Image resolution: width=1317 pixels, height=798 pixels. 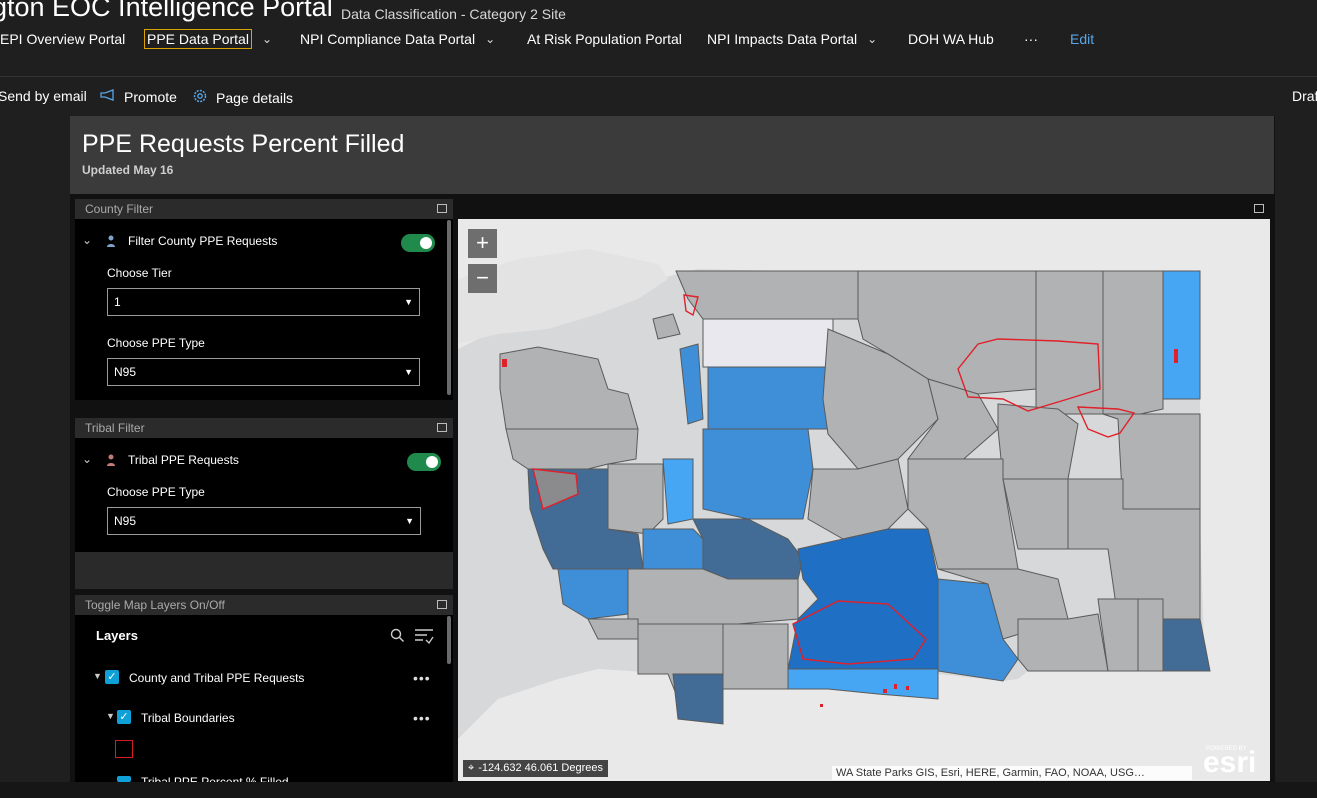 What do you see at coordinates (188, 718) in the screenshot?
I see `layer-tribal-boundaries-label: Tribal Boundaries` at bounding box center [188, 718].